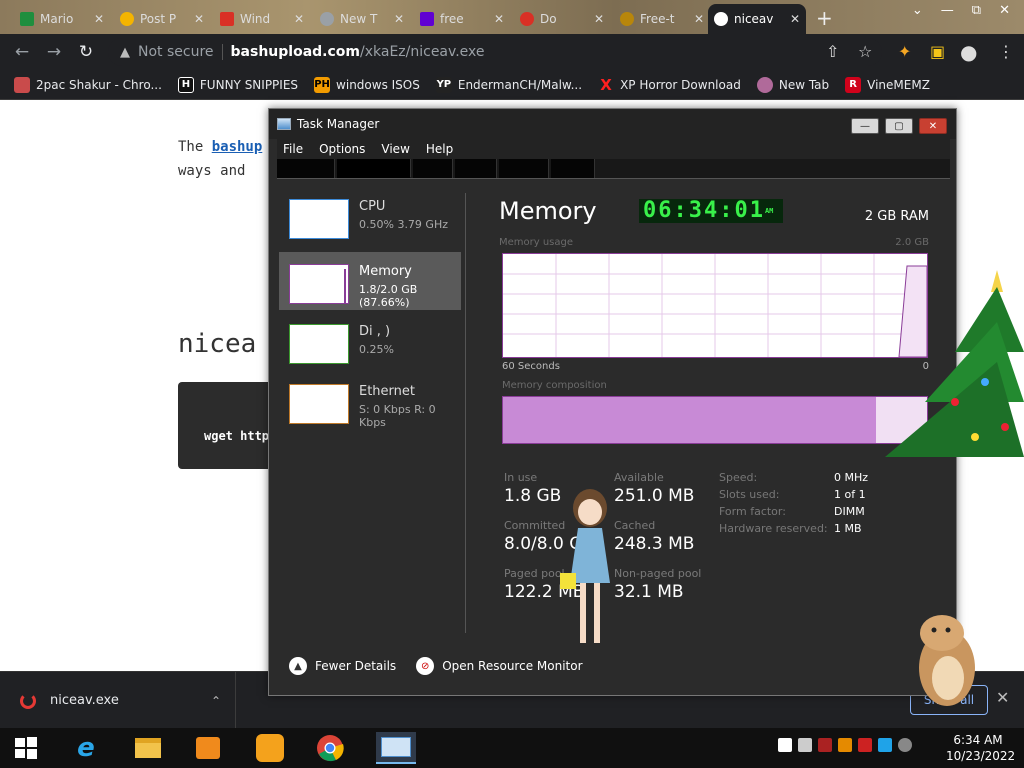 Image resolution: width=1024 pixels, height=768 pixels. I want to click on sidebar-item-sub: S: 0 Kbps R: 0 Kbps, so click(397, 416).